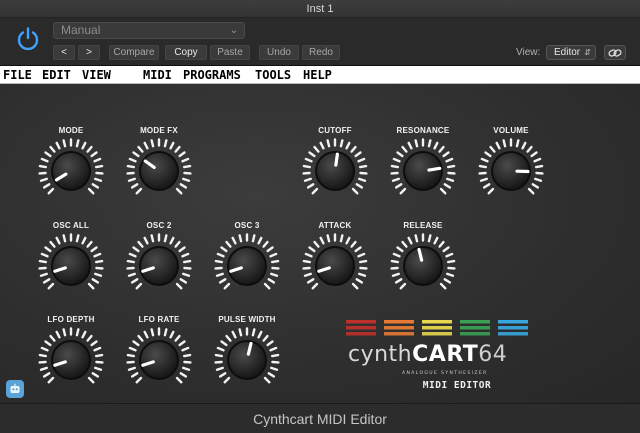  Describe the element at coordinates (571, 52) in the screenshot. I see `view-selector: Editor ⇵` at that location.